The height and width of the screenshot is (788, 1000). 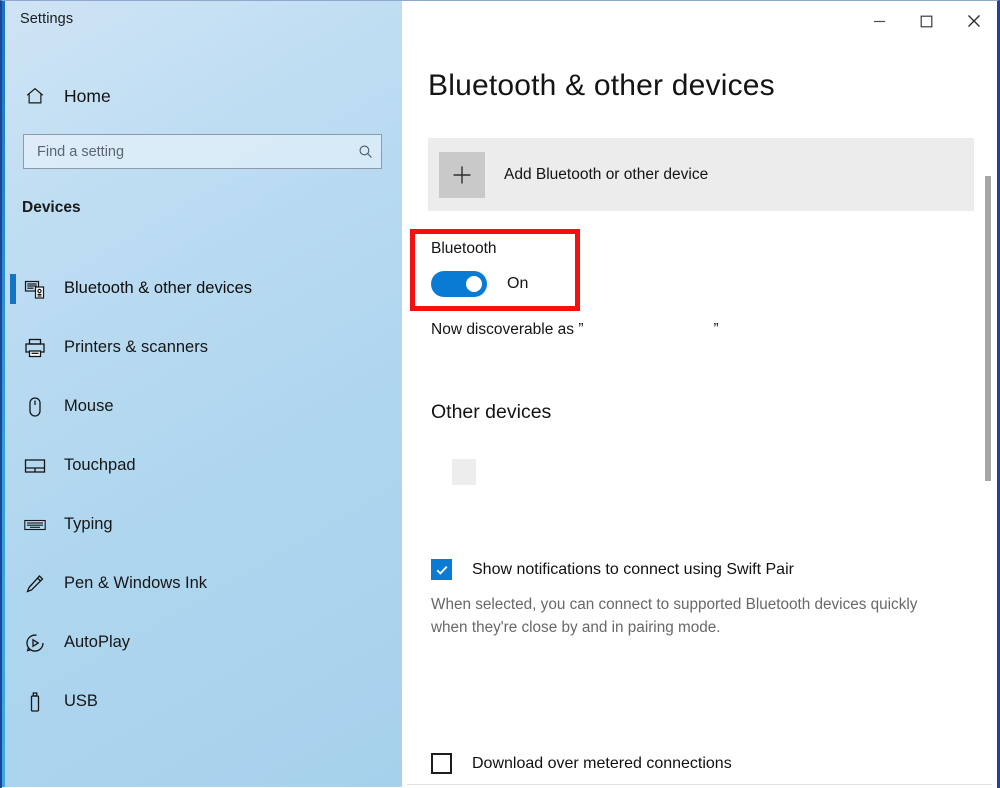 I want to click on touchpad-icon, so click(x=35, y=466).